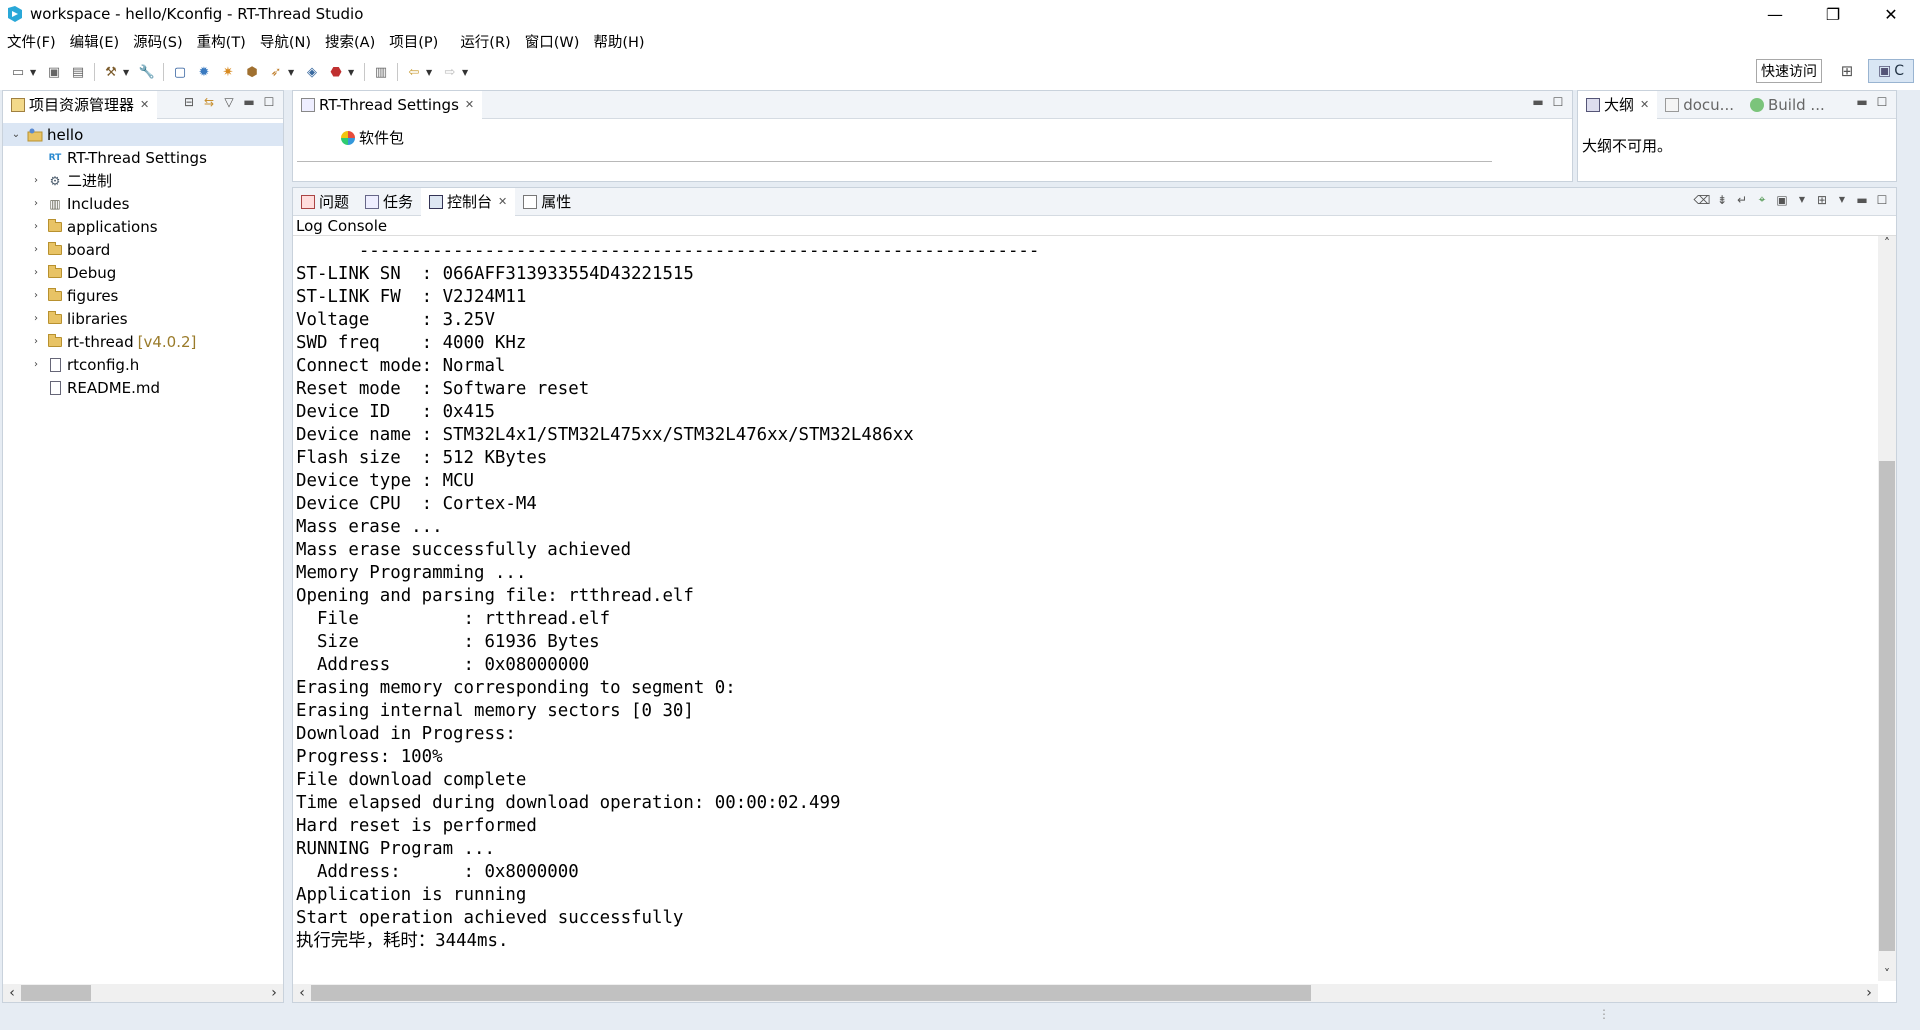 The width and height of the screenshot is (1920, 1030). I want to click on build-icon: ⚒, so click(111, 72).